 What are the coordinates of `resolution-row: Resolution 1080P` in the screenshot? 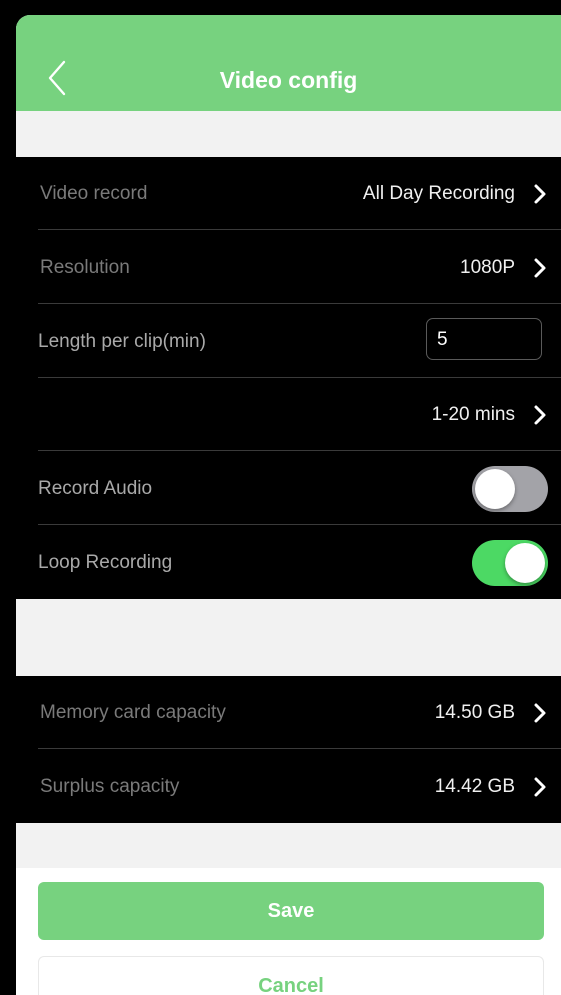 It's located at (288, 267).